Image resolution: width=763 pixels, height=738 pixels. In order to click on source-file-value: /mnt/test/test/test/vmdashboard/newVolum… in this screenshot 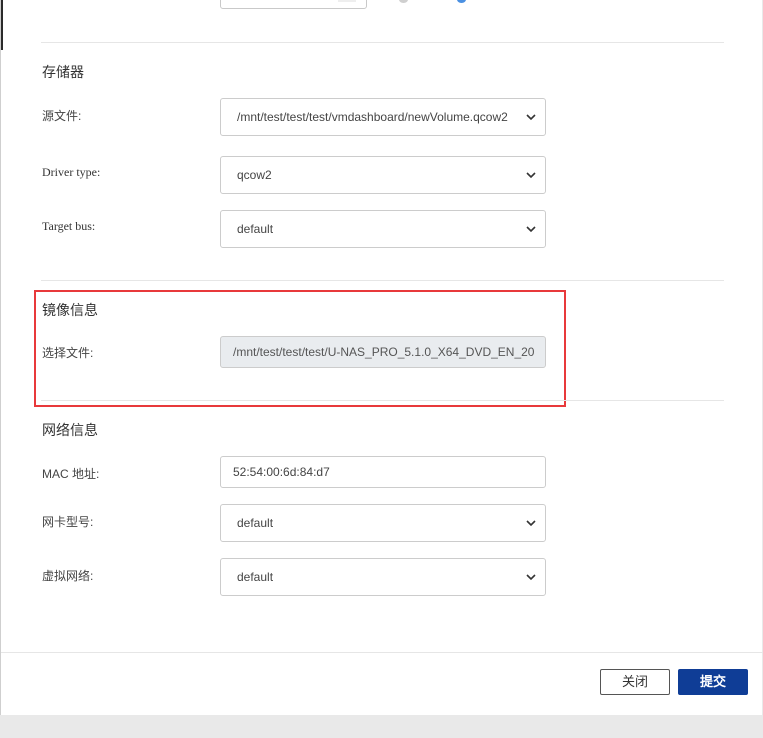, I will do `click(372, 117)`.